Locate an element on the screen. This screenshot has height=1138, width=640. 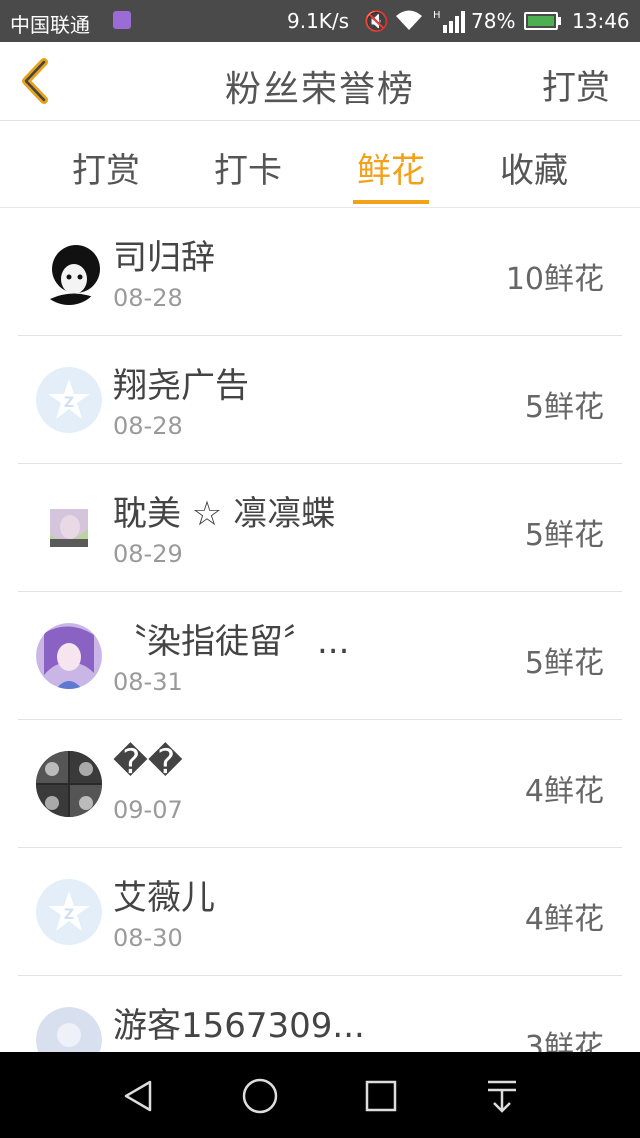
status-bar: 中国联通 9.1K/s 🔇 H 78% 13:46 is located at coordinates (320, 21).